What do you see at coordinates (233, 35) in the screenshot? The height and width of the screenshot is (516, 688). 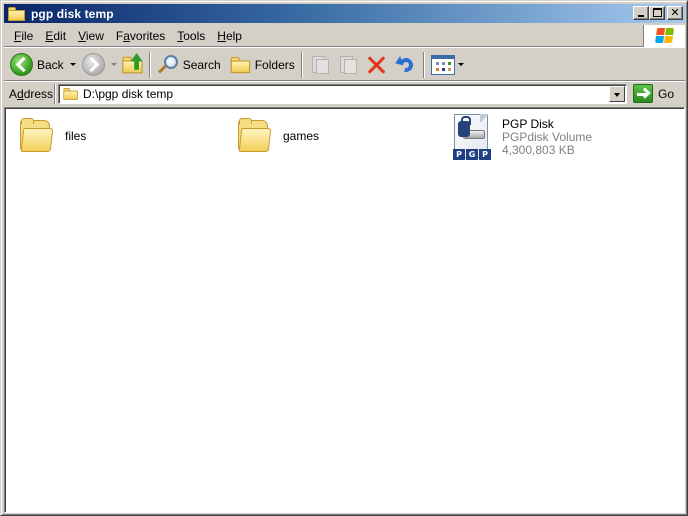 I see `menu-help-label: elp` at bounding box center [233, 35].